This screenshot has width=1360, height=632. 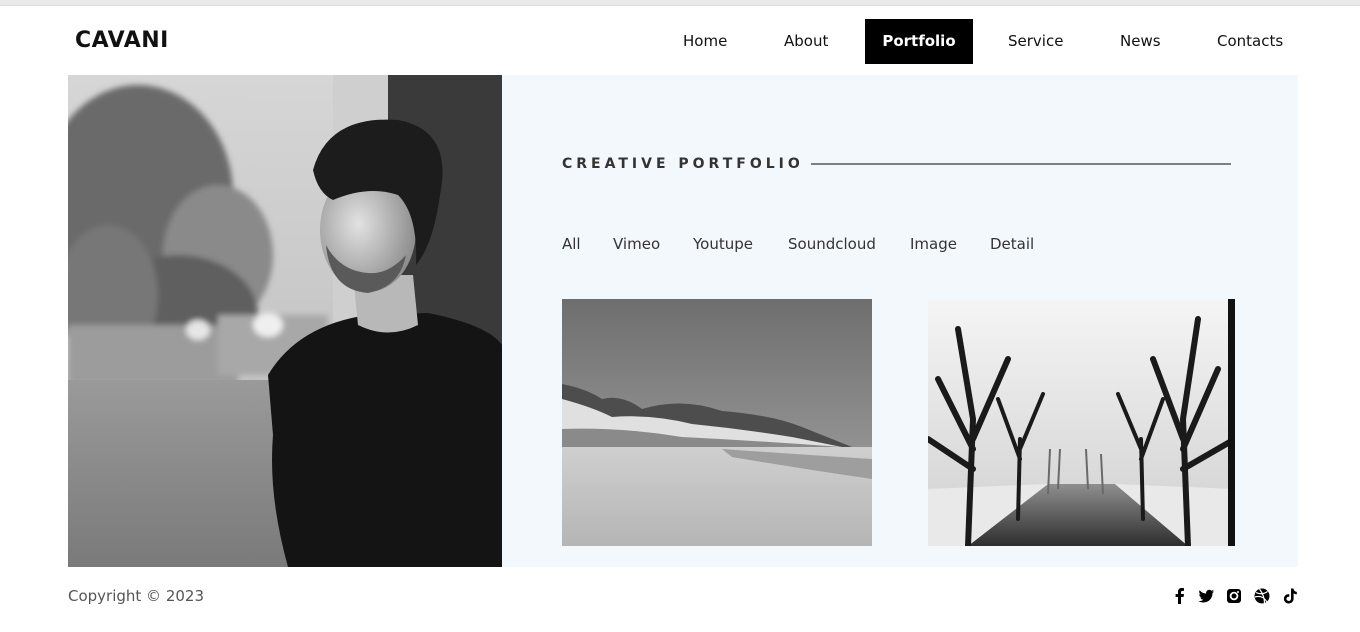 I want to click on instagram-icon, so click(x=1234, y=596).